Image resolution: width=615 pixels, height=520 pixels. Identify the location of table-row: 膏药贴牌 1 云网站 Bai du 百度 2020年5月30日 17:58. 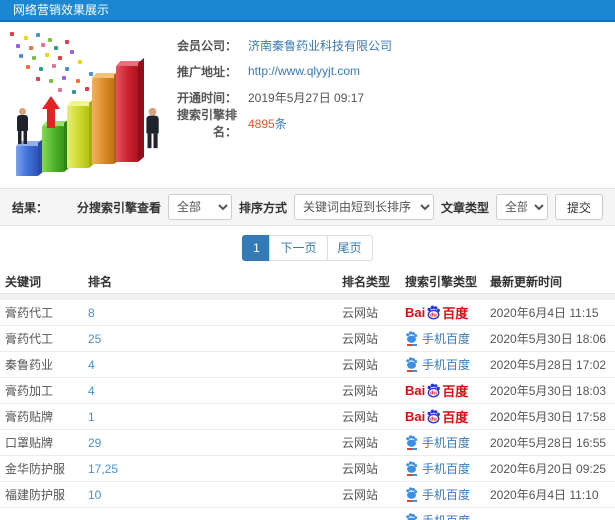
(307, 417).